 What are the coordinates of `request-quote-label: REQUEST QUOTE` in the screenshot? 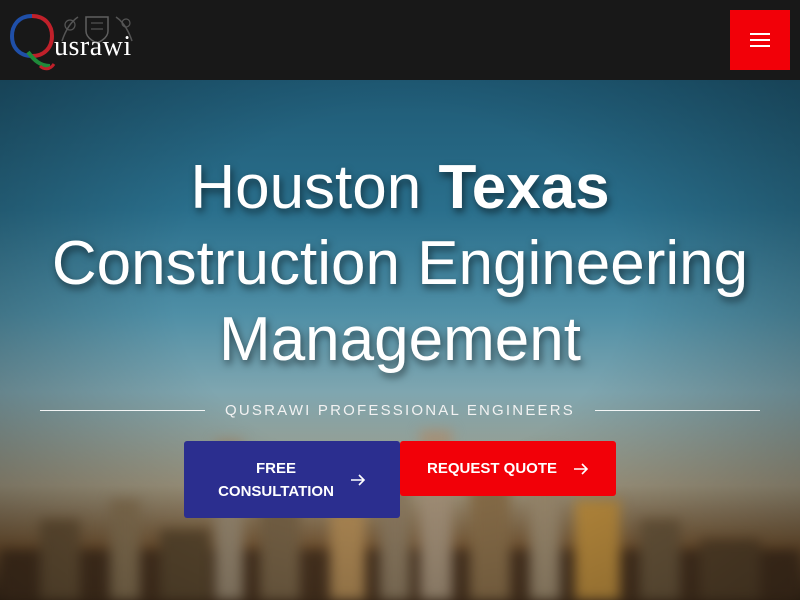 It's located at (491, 468).